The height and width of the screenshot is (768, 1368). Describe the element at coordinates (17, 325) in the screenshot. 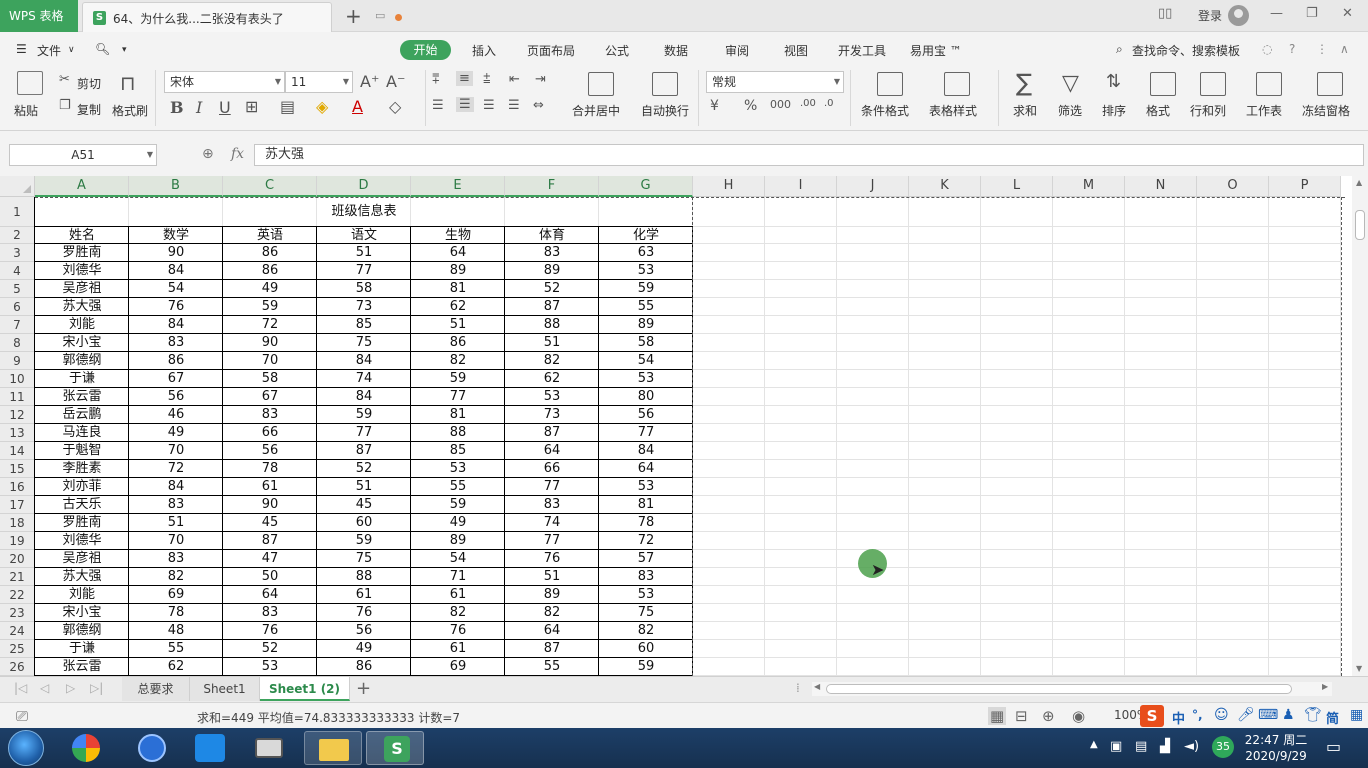

I see `row-header: 7` at that location.